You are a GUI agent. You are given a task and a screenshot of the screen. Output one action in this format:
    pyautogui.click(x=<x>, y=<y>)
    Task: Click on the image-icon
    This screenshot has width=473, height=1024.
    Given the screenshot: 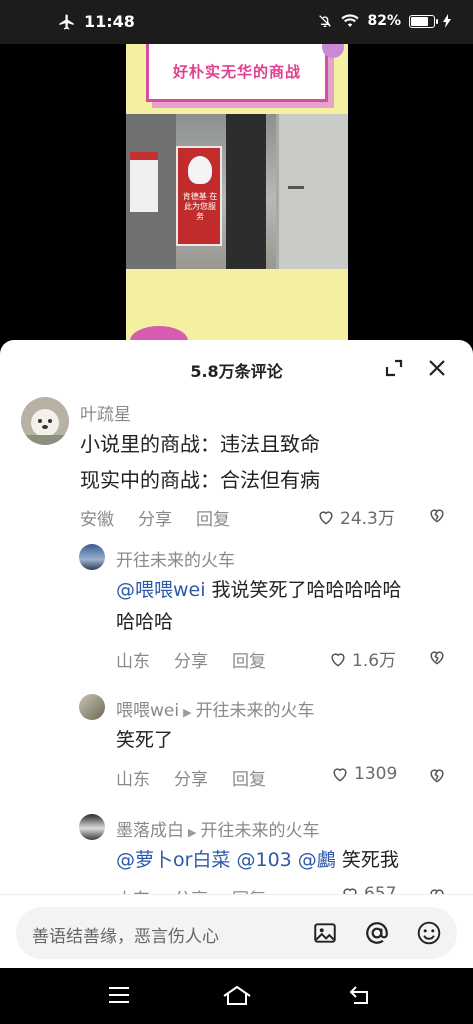 What is the action you would take?
    pyautogui.click(x=325, y=933)
    